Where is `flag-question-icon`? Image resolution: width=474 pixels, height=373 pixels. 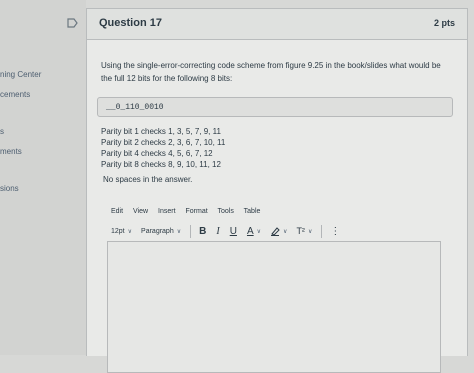 flag-question-icon is located at coordinates (72, 23).